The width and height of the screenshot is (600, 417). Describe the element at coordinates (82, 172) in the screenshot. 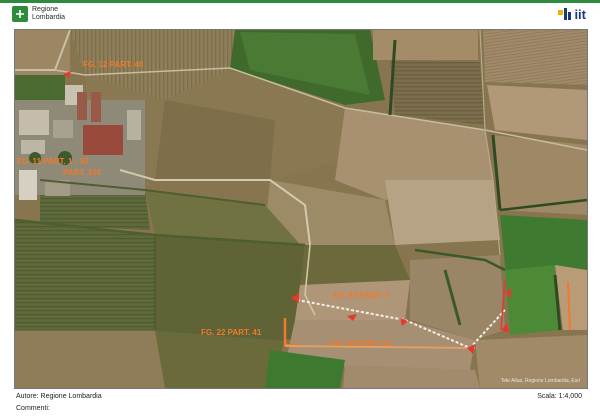

I see `parcel-label: PART. 104` at that location.